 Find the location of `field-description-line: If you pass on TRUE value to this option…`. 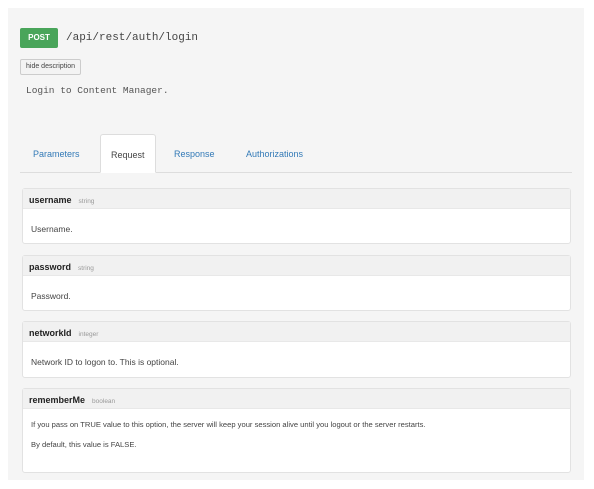

field-description-line: If you pass on TRUE value to this option… is located at coordinates (228, 424).